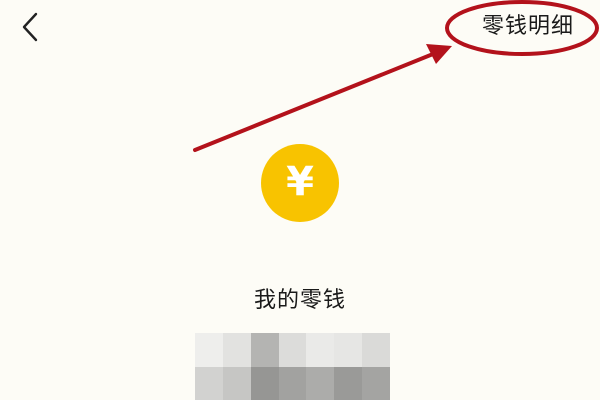  I want to click on back-button, so click(32, 27).